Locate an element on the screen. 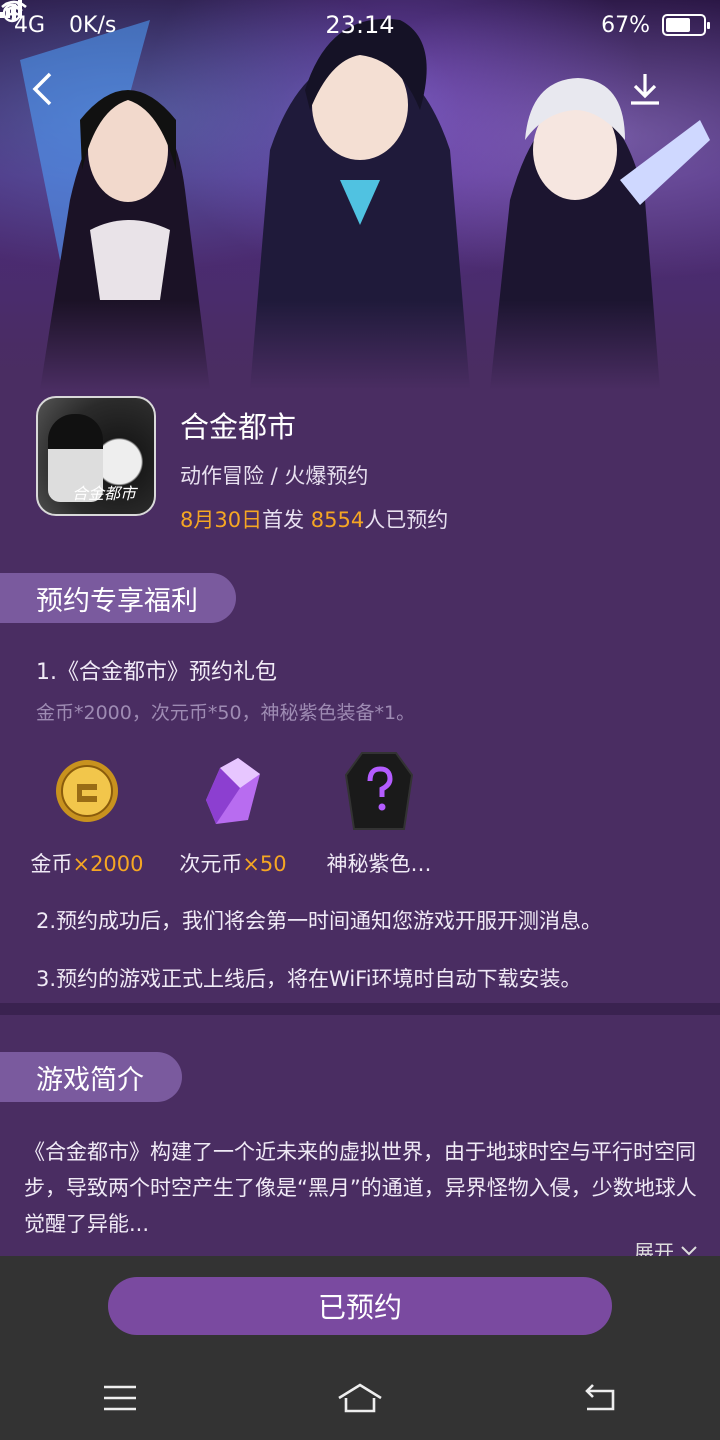 The height and width of the screenshot is (1440, 720). battery-icon is located at coordinates (686, 25).